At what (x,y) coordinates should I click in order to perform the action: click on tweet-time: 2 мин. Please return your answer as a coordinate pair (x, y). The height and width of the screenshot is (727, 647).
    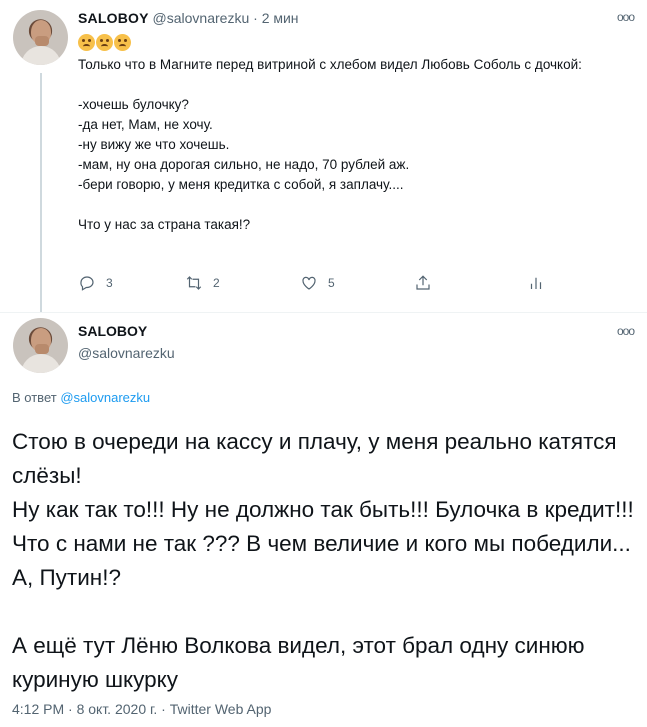
    Looking at the image, I should click on (280, 18).